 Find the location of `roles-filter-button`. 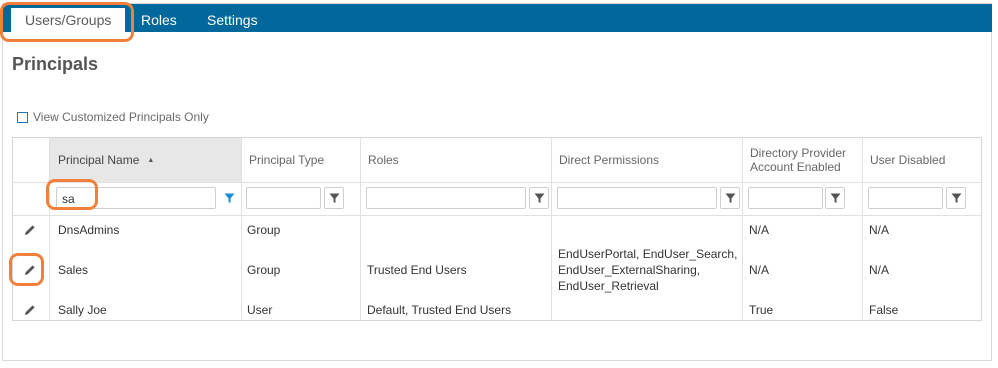

roles-filter-button is located at coordinates (539, 198).